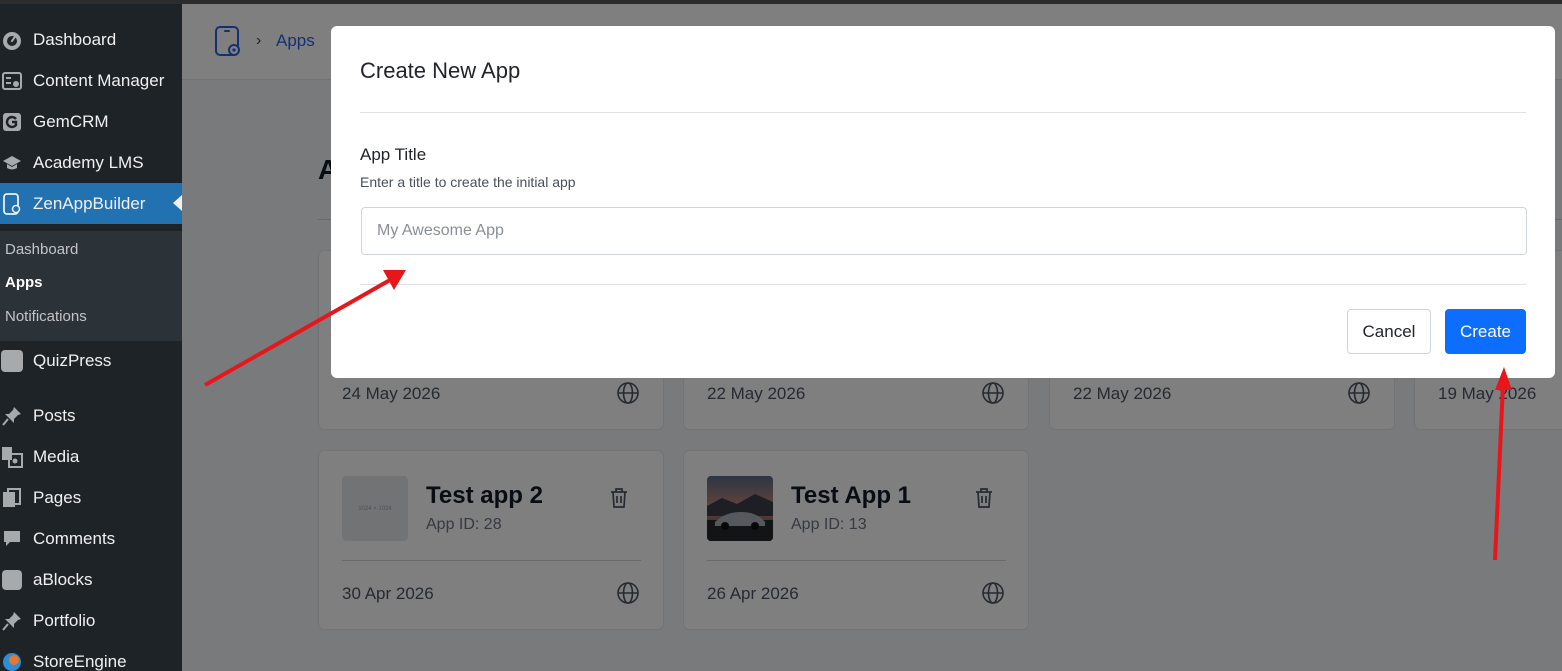  What do you see at coordinates (57, 497) in the screenshot?
I see `sidebar-item-label: Pages` at bounding box center [57, 497].